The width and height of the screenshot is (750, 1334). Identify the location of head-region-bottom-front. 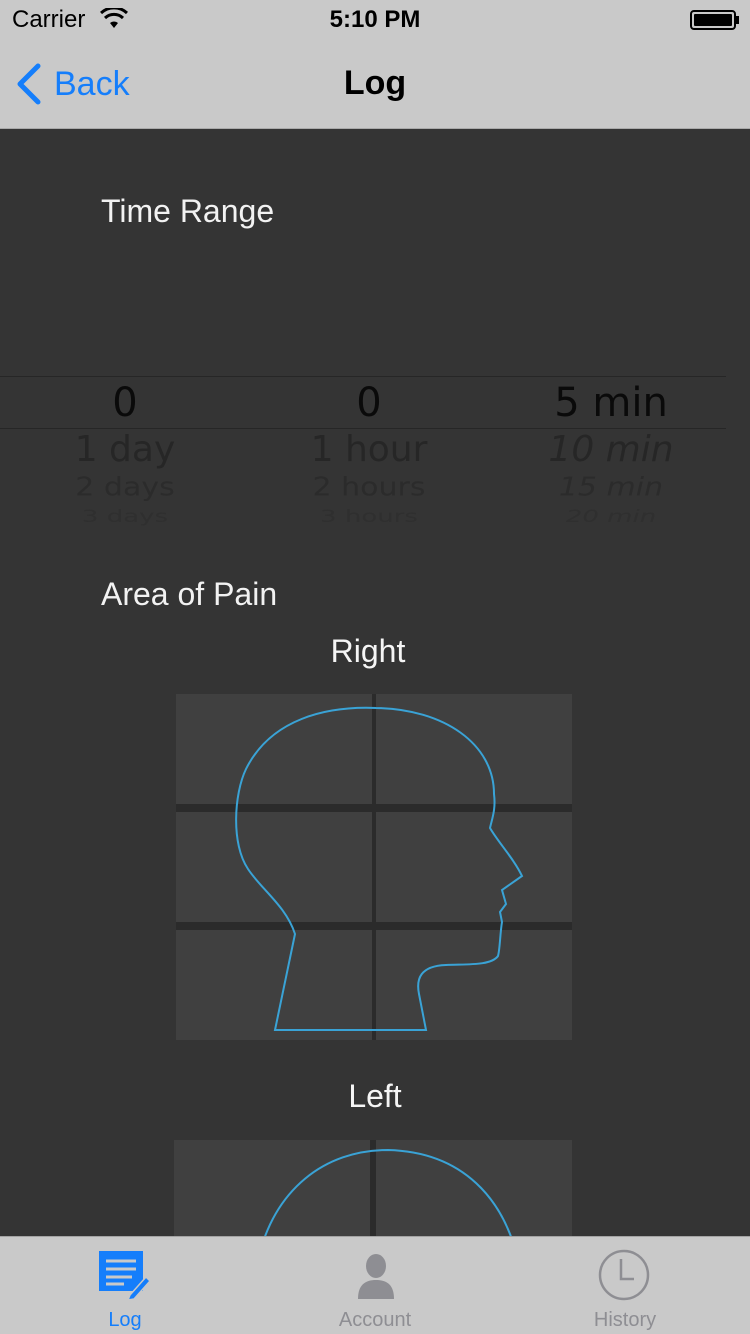
(474, 985).